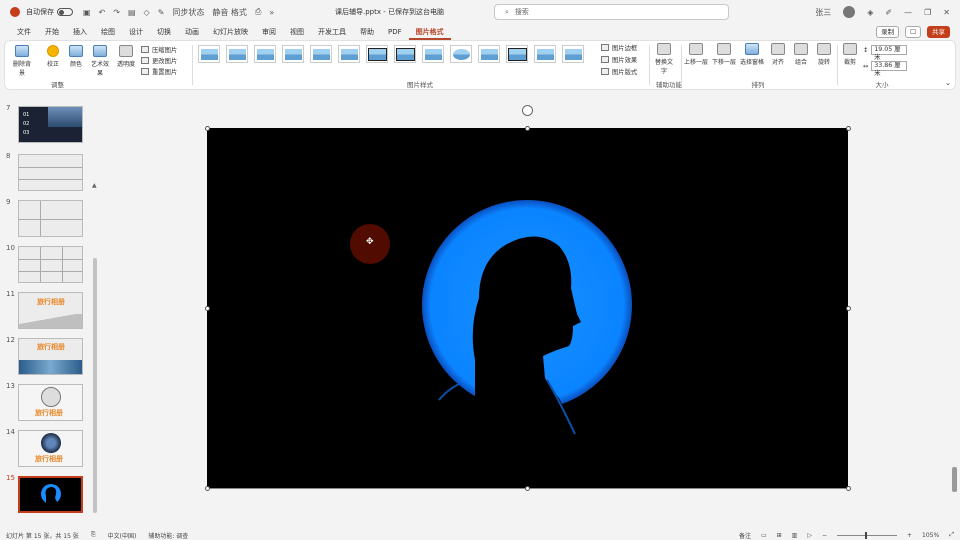  Describe the element at coordinates (429, 32) in the screenshot. I see `tab-picture-format: 图片格式` at that location.